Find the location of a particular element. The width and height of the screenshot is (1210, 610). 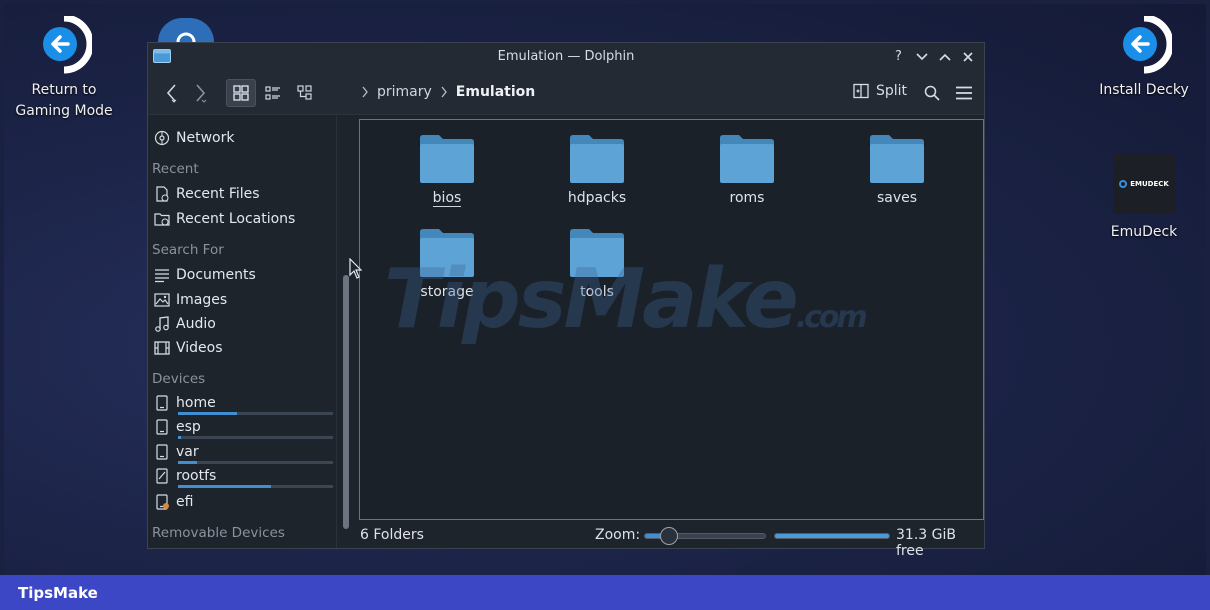

sidebar-item-home: home is located at coordinates (185, 403).